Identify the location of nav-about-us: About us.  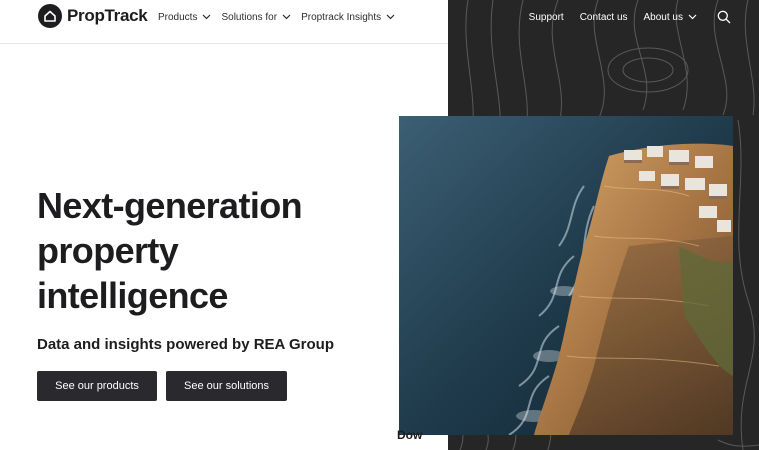
(670, 17).